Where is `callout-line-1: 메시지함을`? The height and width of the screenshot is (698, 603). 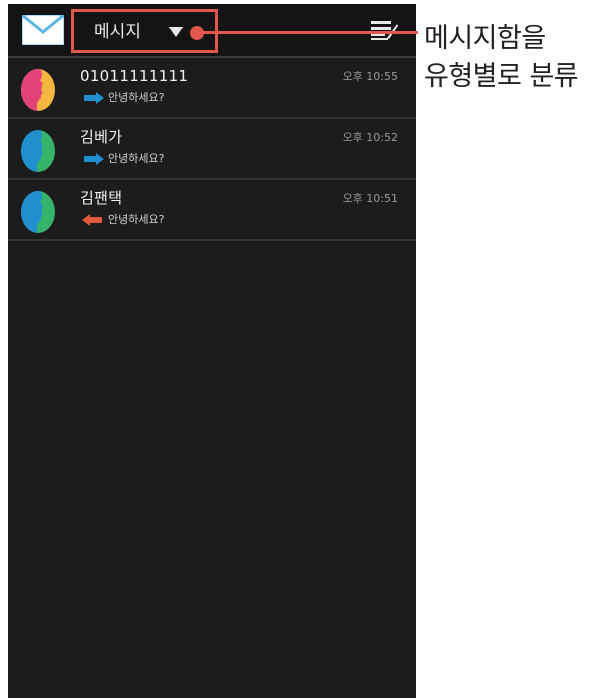 callout-line-1: 메시지함을 is located at coordinates (485, 38).